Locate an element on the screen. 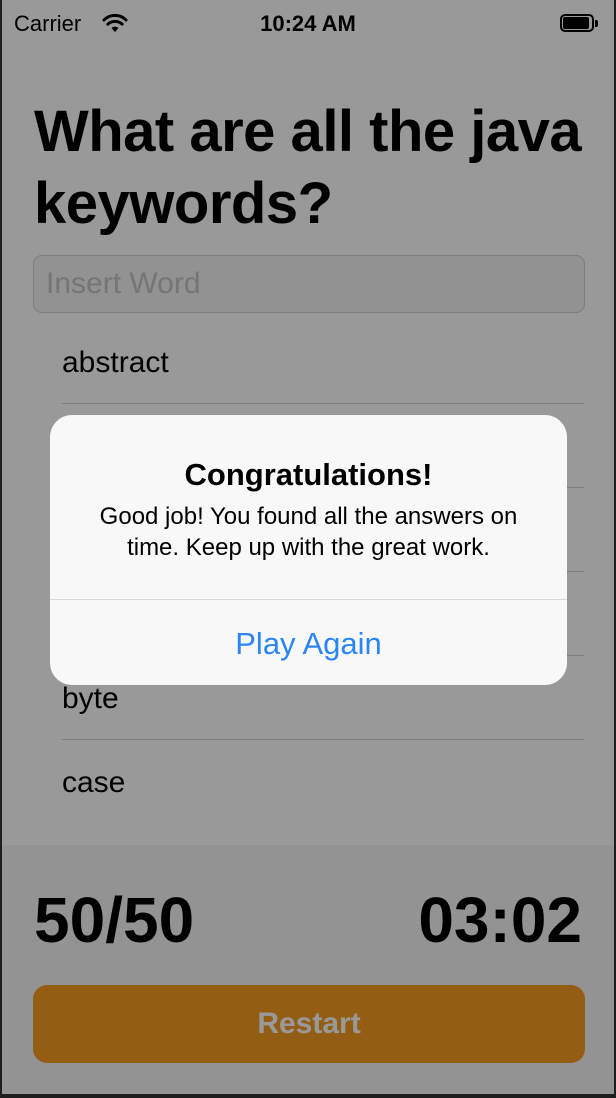  alert-title: Congratulations! is located at coordinates (308, 474).